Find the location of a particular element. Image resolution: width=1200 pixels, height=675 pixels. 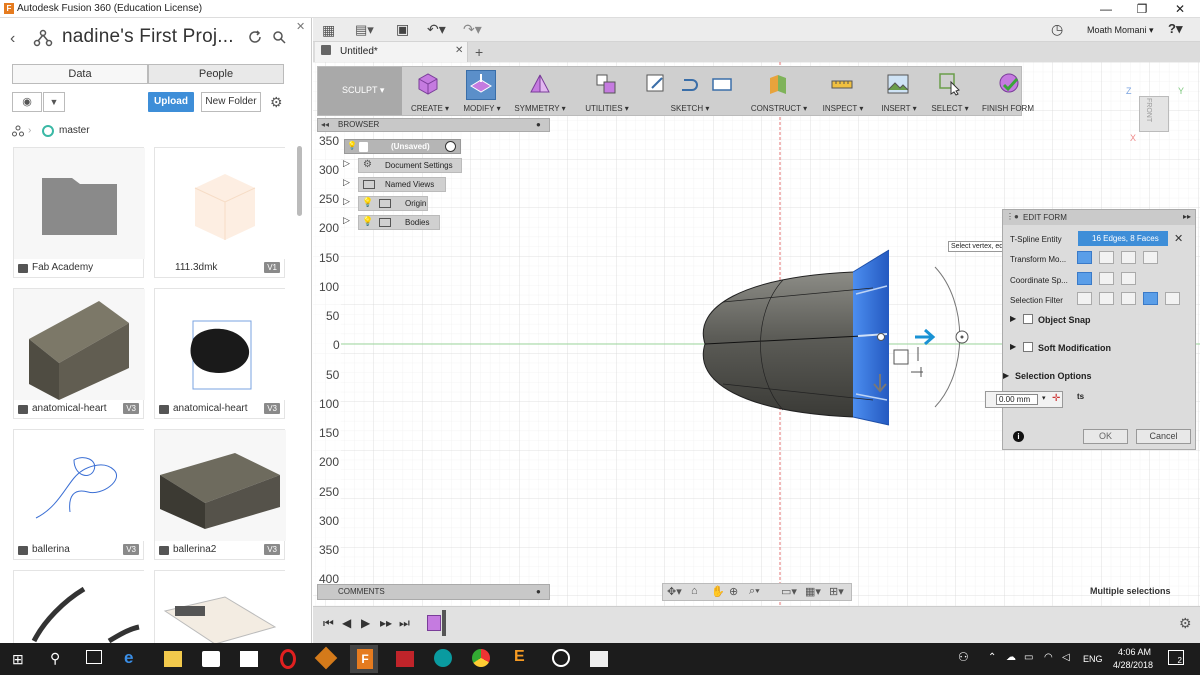

breadcrumb: master is located at coordinates (74, 130).